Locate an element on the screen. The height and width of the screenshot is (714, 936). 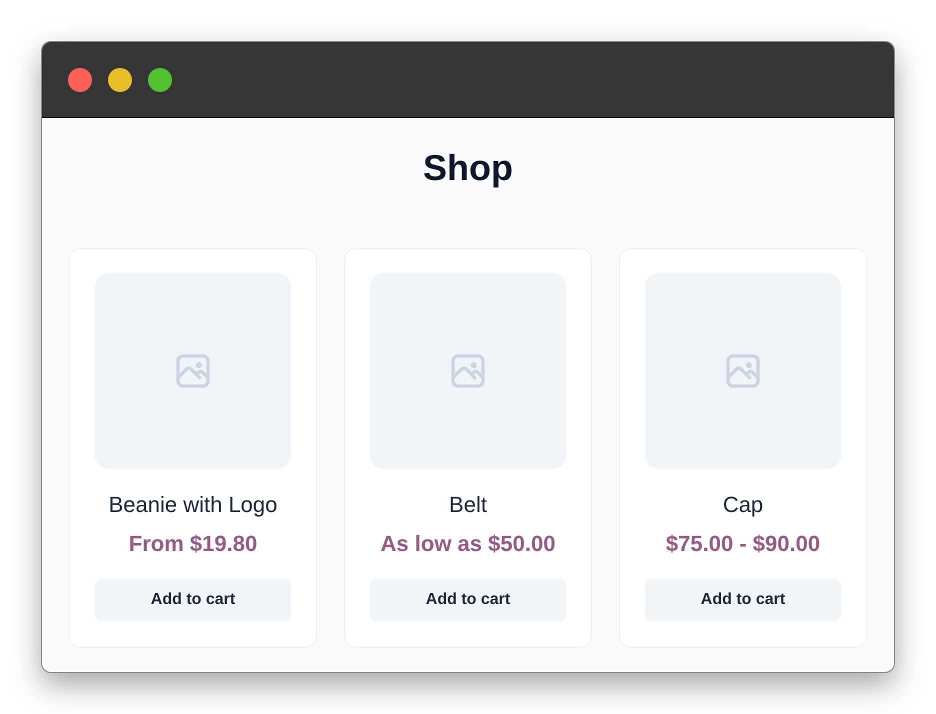
page-title: Shop is located at coordinates (468, 168).